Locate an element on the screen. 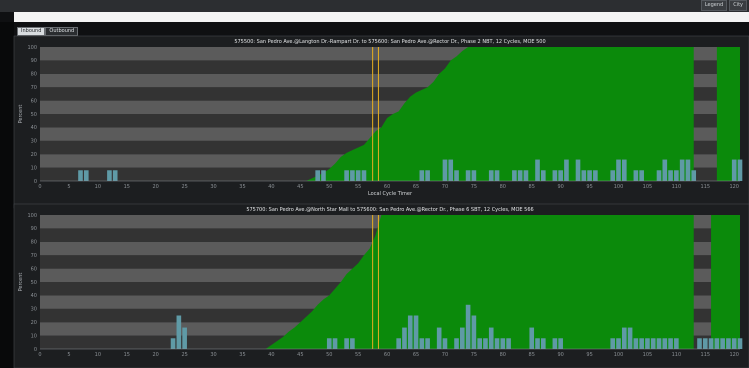 This screenshot has height=368, width=749. y-tick-label: 80 is located at coordinates (34, 75).